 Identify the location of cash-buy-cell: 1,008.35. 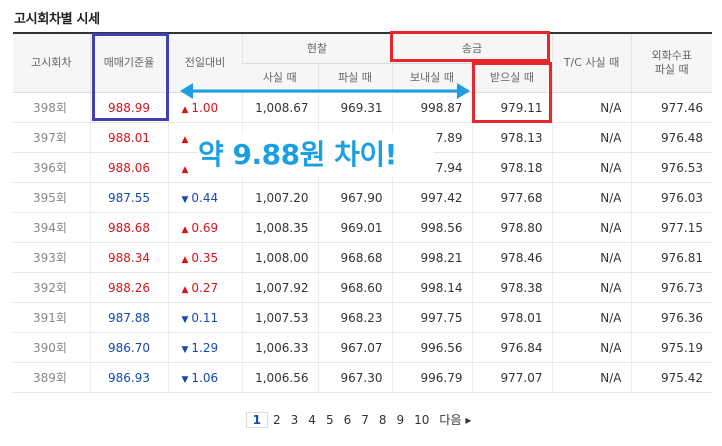
(279, 227).